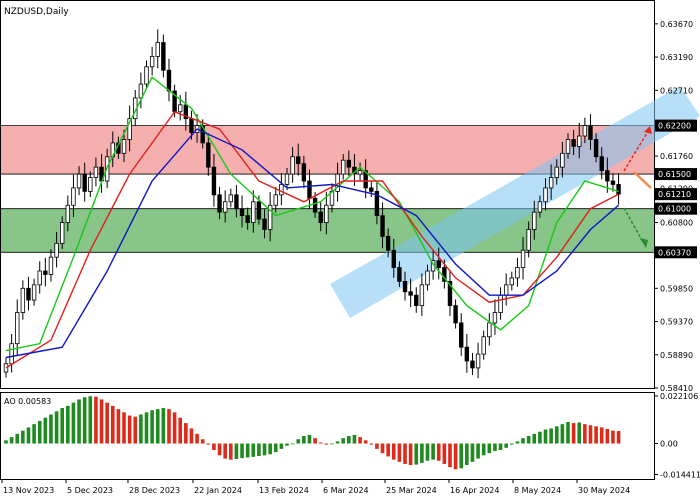  Describe the element at coordinates (676, 24) in the screenshot. I see `price-tick-label: 0.63670` at that location.